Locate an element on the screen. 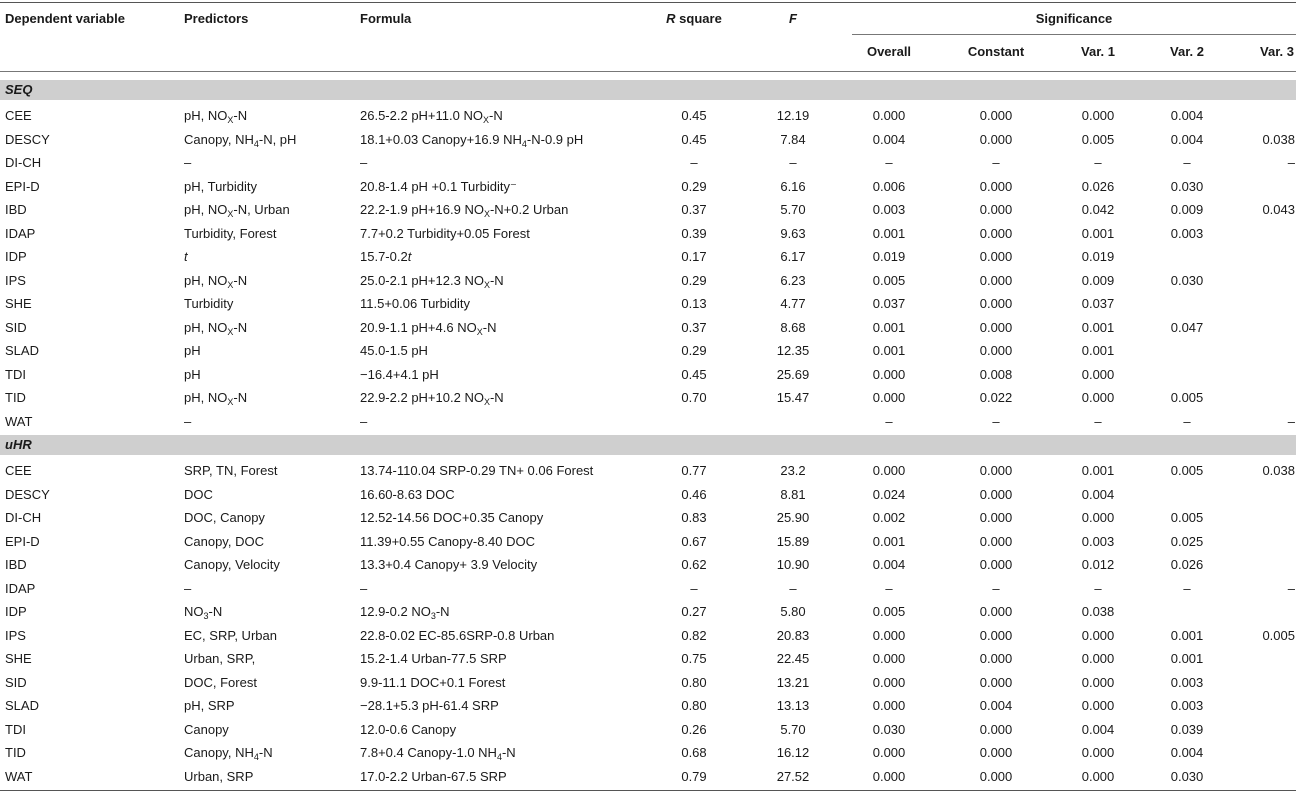 This screenshot has width=1296, height=793. cell-dependent-variable: SID is located at coordinates (16, 327).